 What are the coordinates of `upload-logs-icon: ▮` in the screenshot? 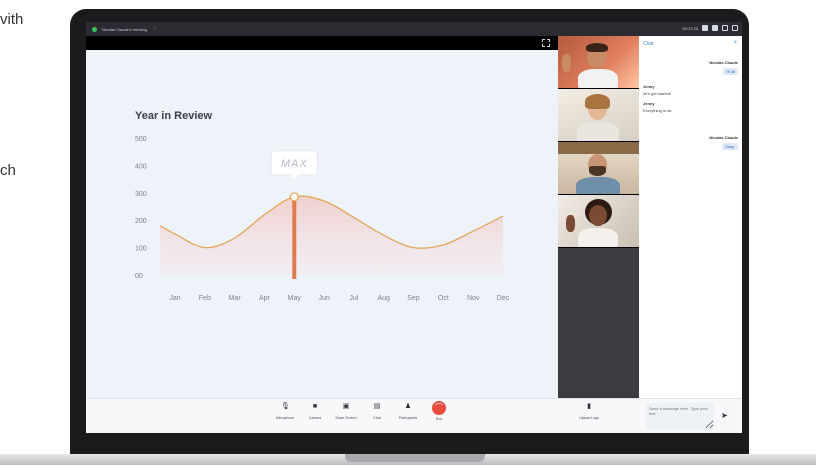 It's located at (589, 406).